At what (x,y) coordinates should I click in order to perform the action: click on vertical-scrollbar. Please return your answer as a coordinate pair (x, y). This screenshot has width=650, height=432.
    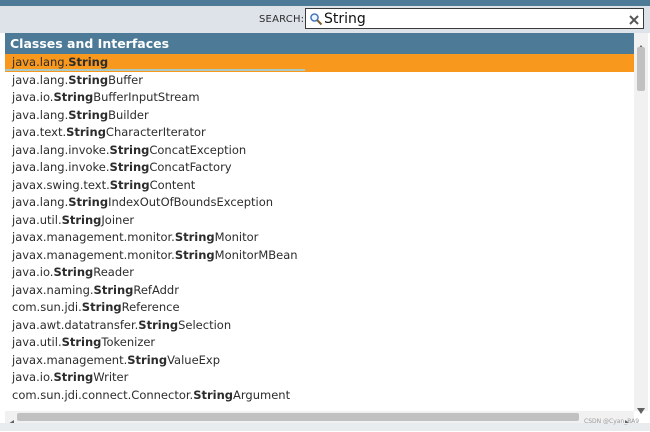
    Looking at the image, I should click on (641, 223).